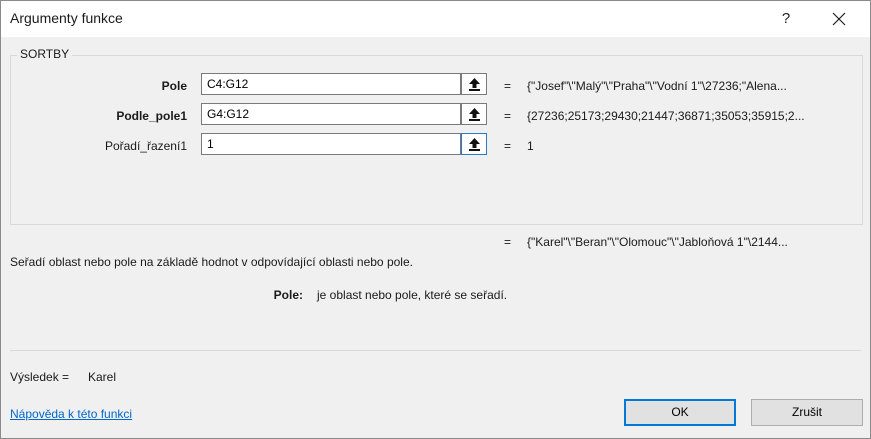 This screenshot has width=871, height=439. I want to click on param-help-text: je oblast nebo pole, které se seřadí., so click(412, 295).